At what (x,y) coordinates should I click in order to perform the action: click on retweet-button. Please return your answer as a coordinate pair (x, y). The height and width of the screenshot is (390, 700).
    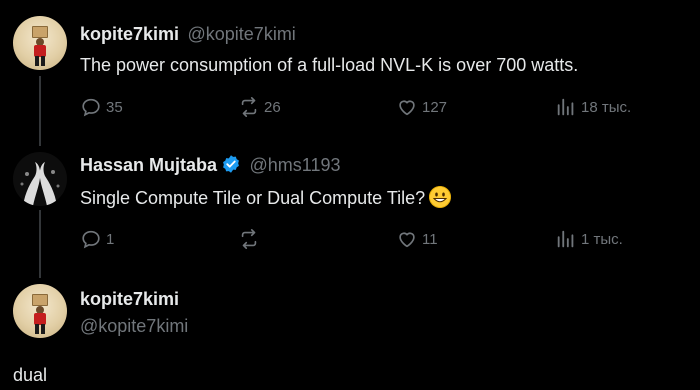
    Looking at the image, I should click on (251, 239).